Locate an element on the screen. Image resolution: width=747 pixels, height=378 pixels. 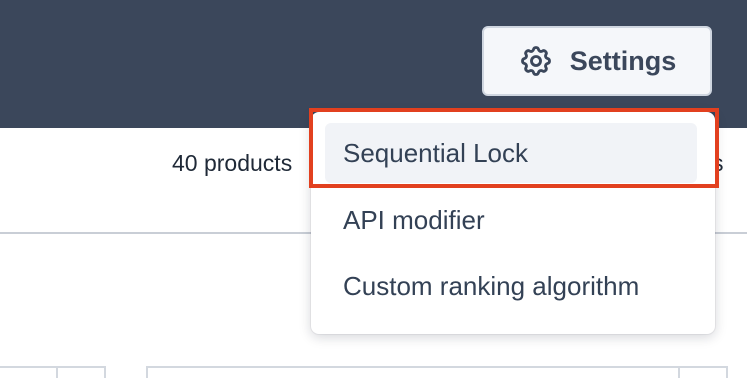
settings-button: Settings is located at coordinates (597, 61).